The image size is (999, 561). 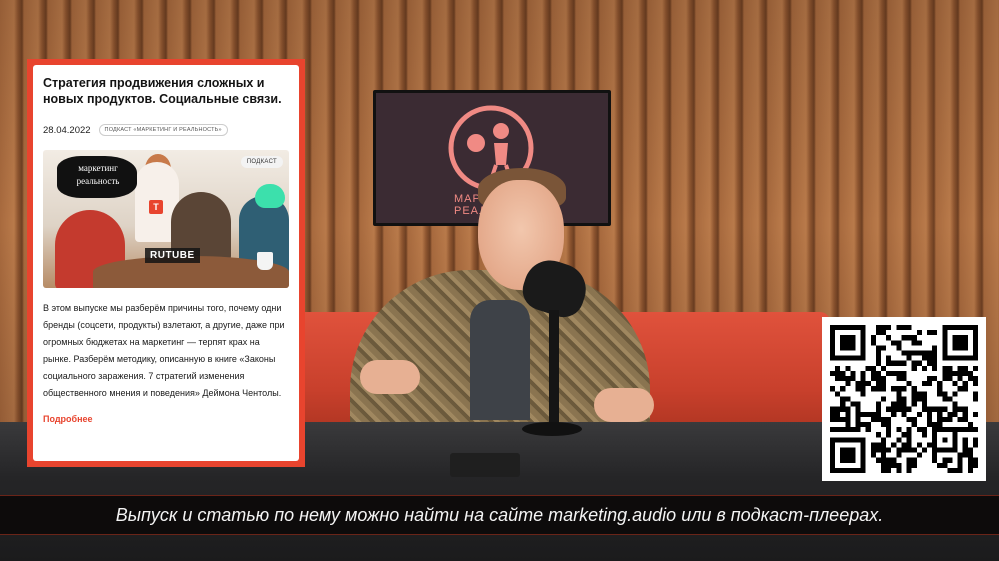 What do you see at coordinates (98, 175) in the screenshot?
I see `cover-logo: маркетинг реальность` at bounding box center [98, 175].